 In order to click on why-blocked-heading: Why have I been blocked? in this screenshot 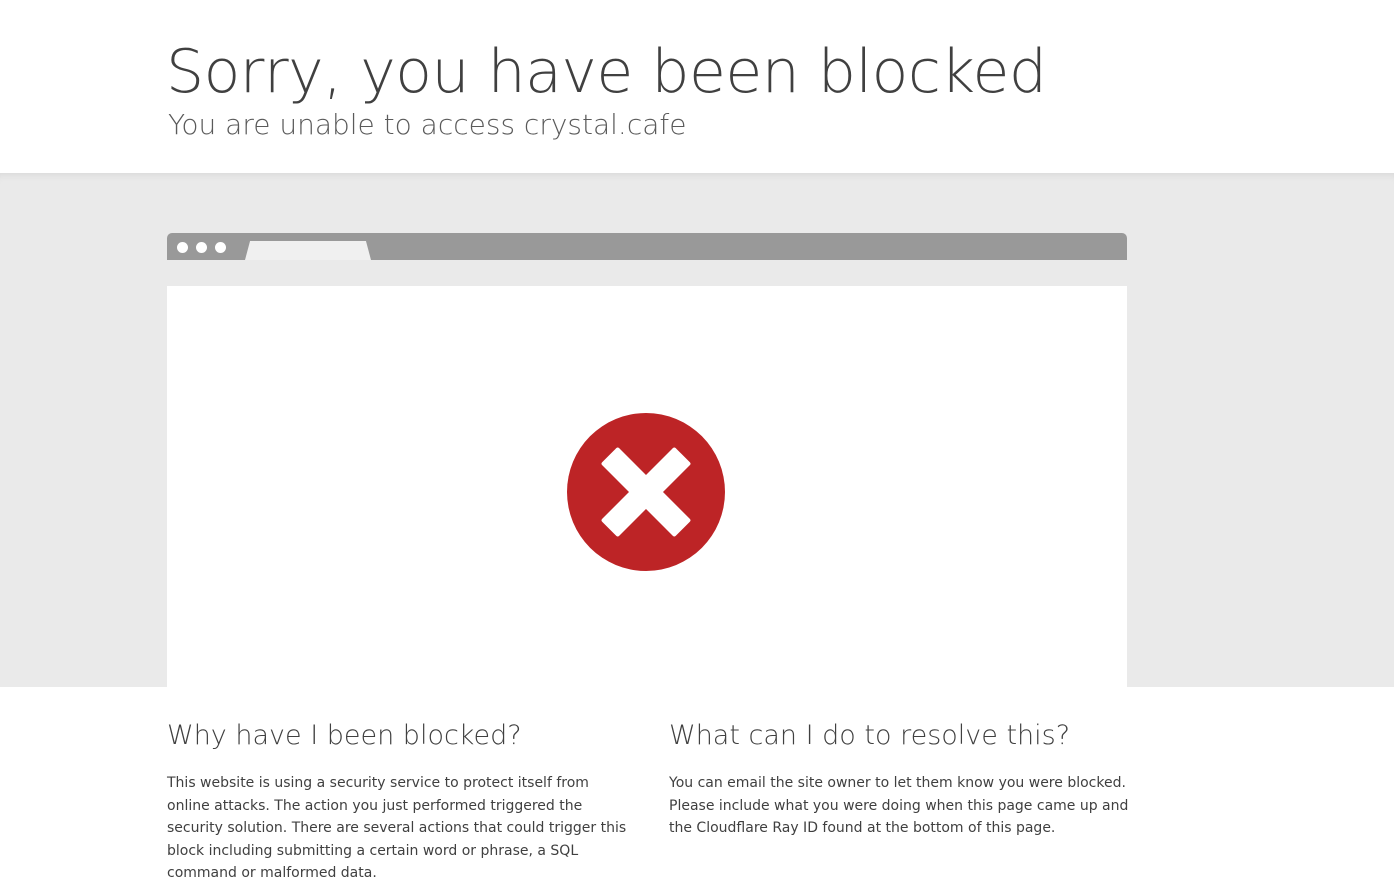, I will do `click(344, 735)`.